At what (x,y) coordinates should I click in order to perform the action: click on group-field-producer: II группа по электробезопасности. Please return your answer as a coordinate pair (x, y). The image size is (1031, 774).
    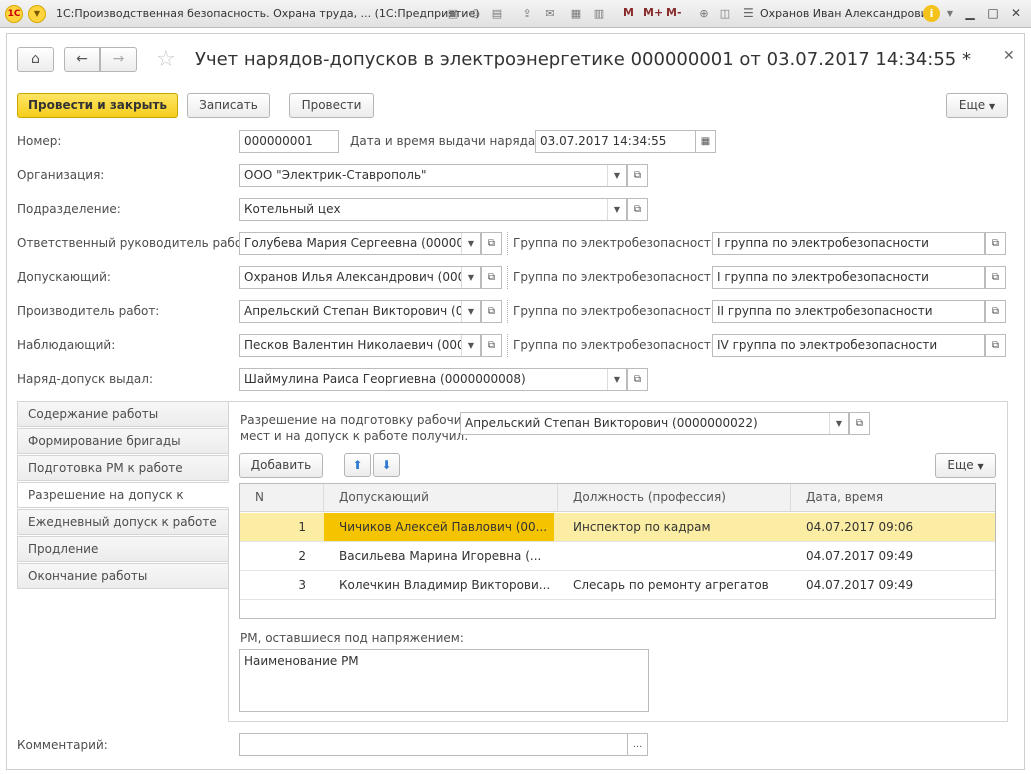
    Looking at the image, I should click on (848, 311).